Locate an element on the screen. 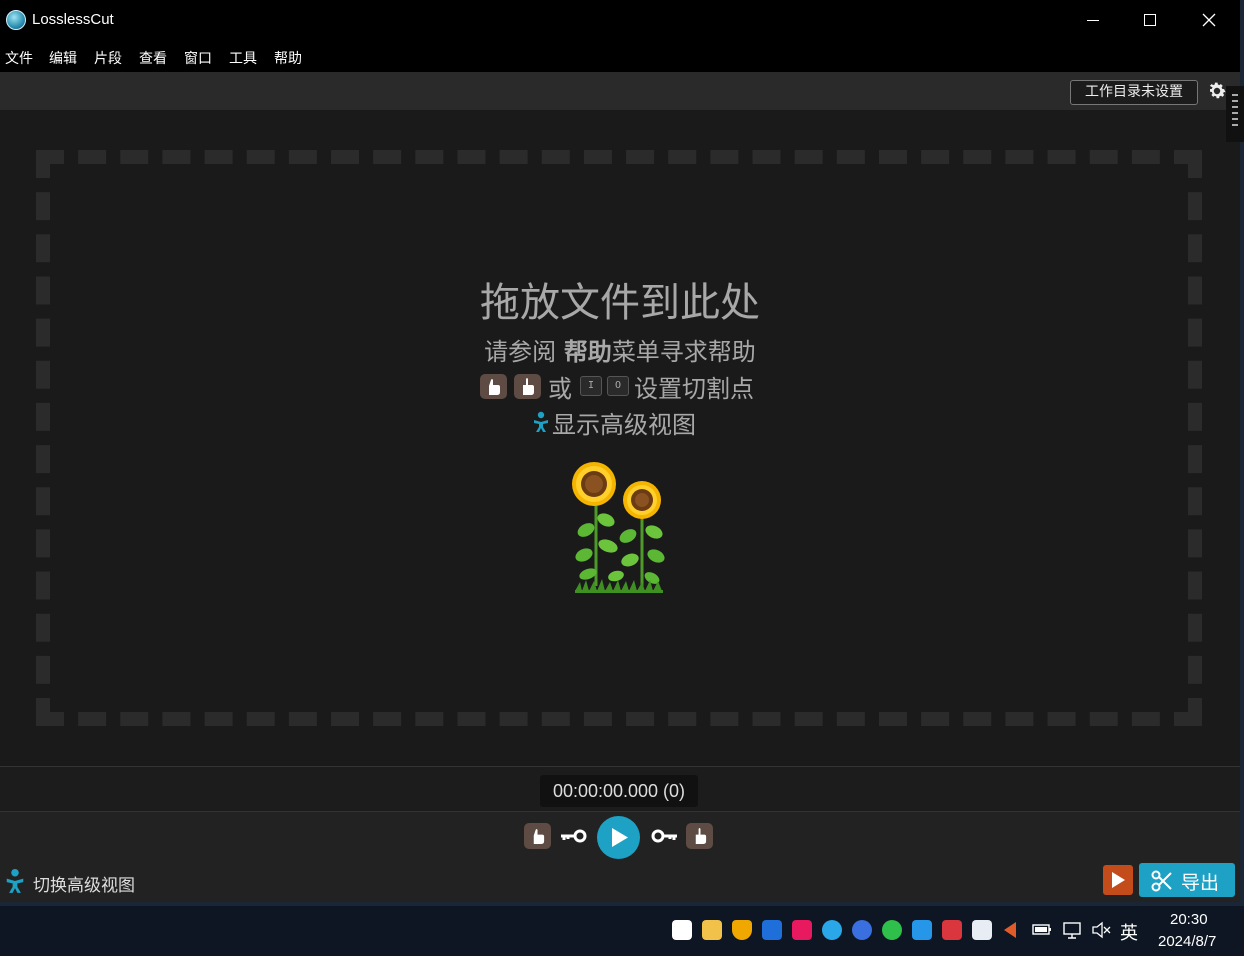 The width and height of the screenshot is (1244, 956). scissors-icon is located at coordinates (1161, 881).